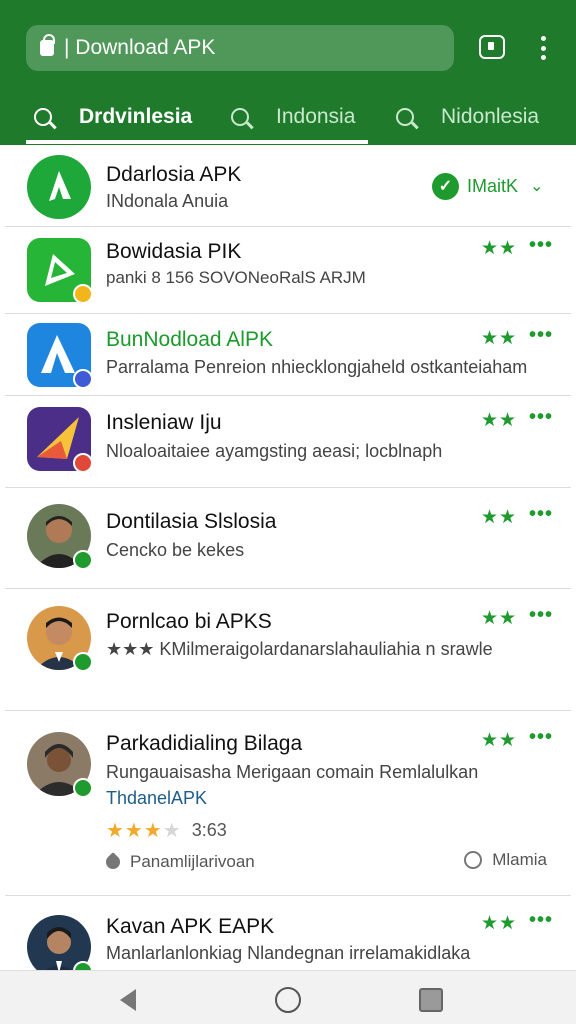 Image resolution: width=576 pixels, height=1024 pixels. I want to click on installed-dropdown: ✓ IMaitK ⌄, so click(487, 186).